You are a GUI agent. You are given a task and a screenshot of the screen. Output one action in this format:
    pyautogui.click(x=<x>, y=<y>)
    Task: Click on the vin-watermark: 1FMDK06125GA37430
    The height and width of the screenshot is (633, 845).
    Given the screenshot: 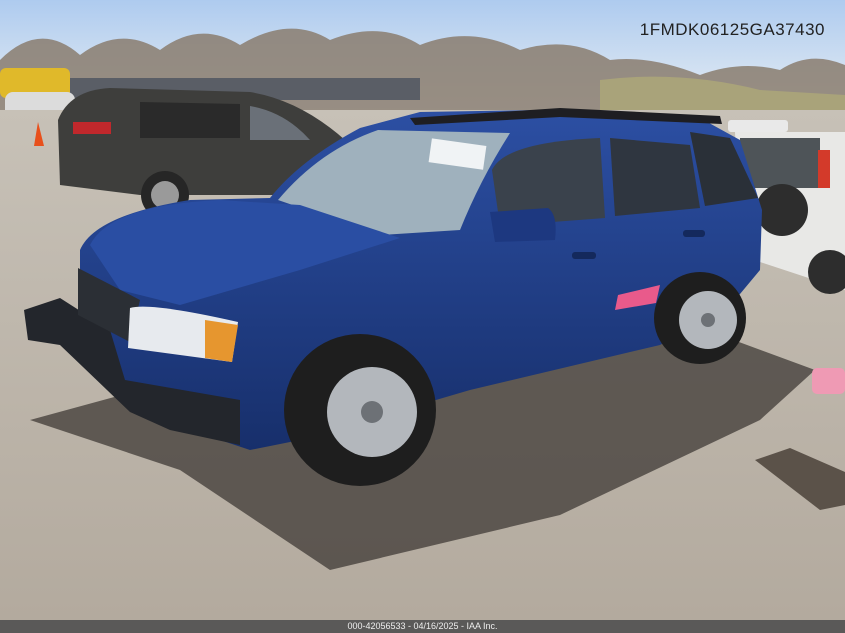 What is the action you would take?
    pyautogui.click(x=732, y=29)
    